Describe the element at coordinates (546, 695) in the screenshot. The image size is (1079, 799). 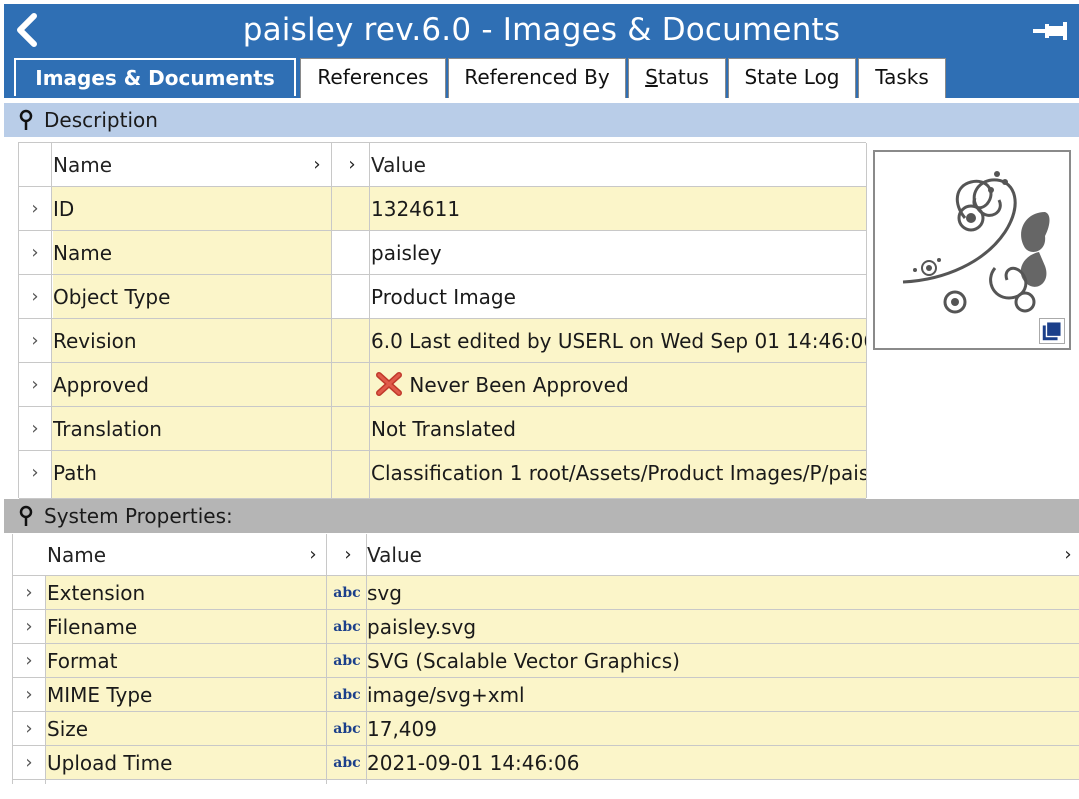
I see `table-row: › MIME Type abc image/svg+xml` at that location.